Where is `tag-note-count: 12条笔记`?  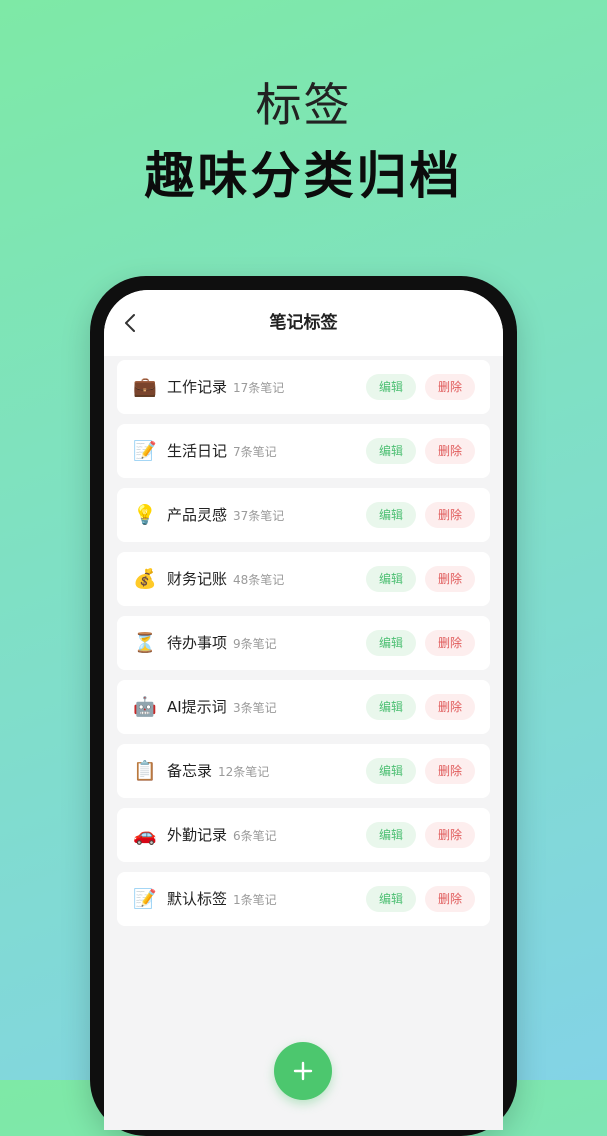
tag-note-count: 12条笔记 is located at coordinates (244, 772).